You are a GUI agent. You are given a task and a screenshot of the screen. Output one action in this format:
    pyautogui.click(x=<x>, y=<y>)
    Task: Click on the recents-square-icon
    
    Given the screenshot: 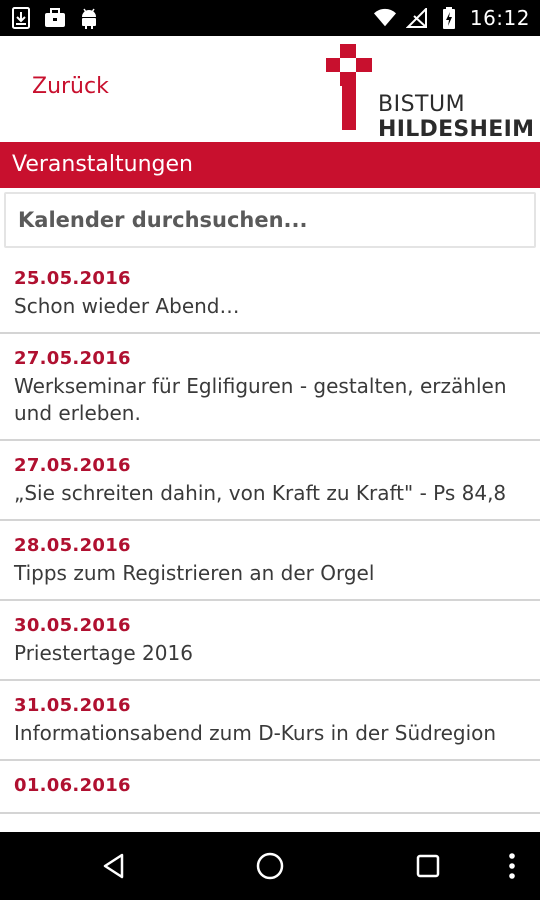 What is the action you would take?
    pyautogui.click(x=428, y=866)
    